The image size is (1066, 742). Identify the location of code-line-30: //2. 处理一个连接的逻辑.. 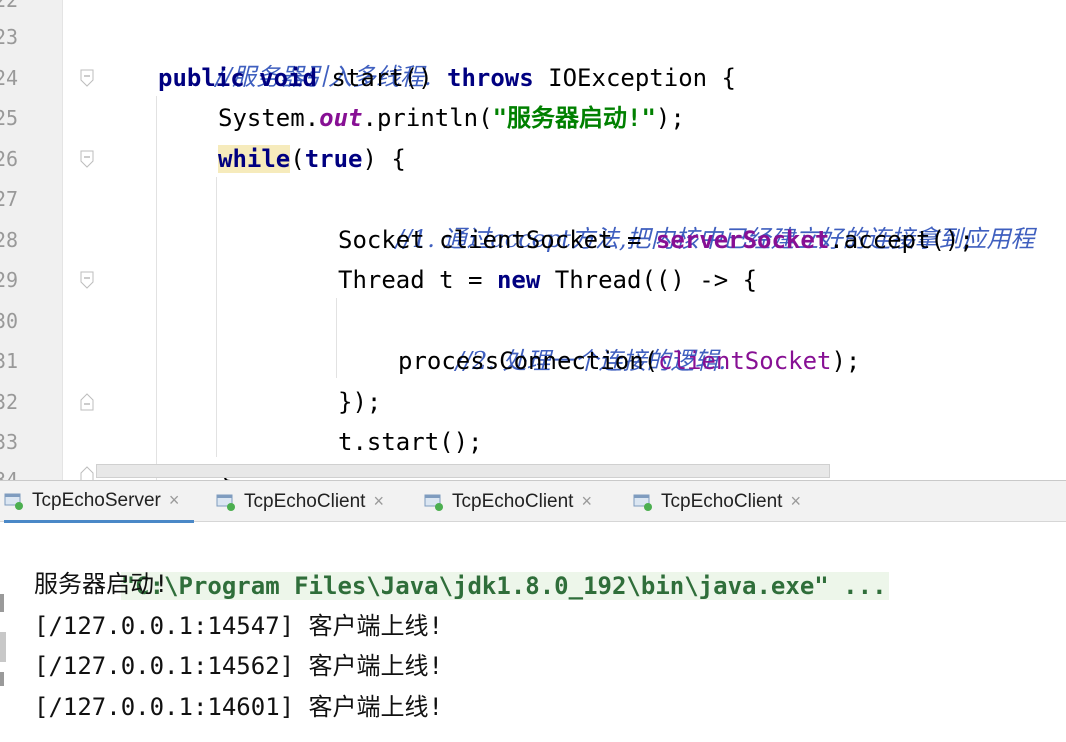
(562, 338).